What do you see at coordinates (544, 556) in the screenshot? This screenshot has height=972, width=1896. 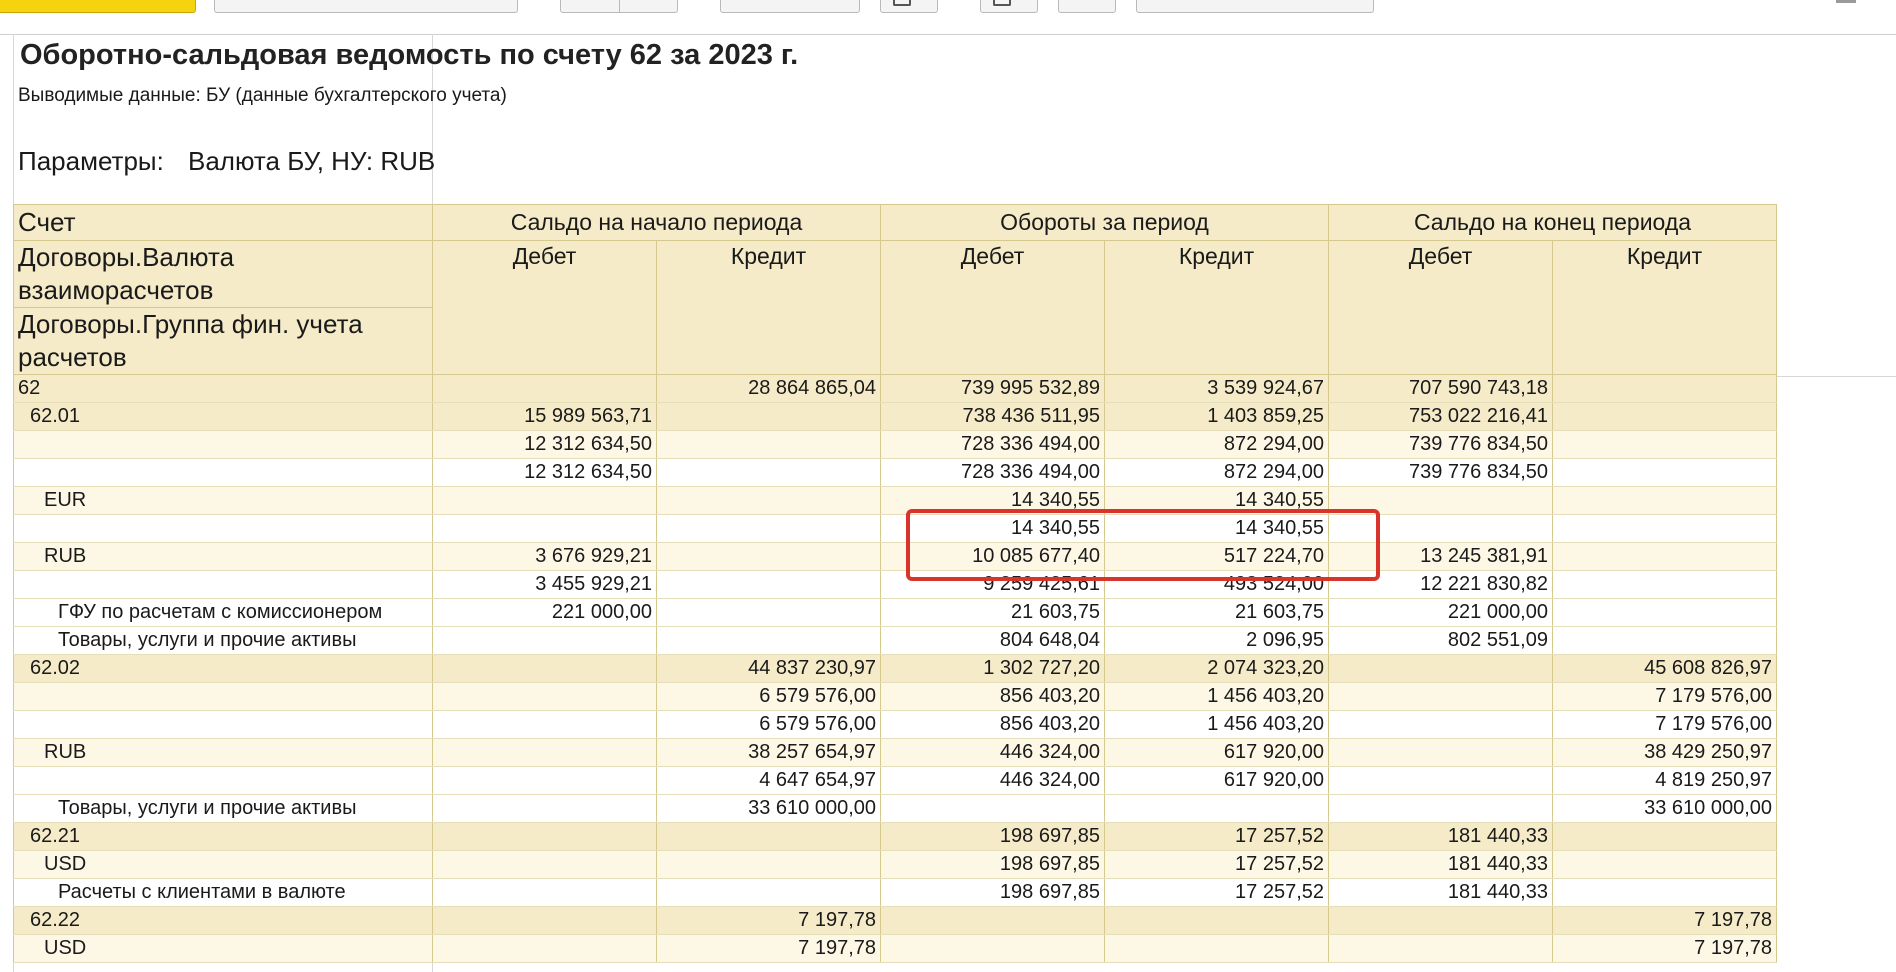 I see `cell-opening-debit: 3 676 929,21` at bounding box center [544, 556].